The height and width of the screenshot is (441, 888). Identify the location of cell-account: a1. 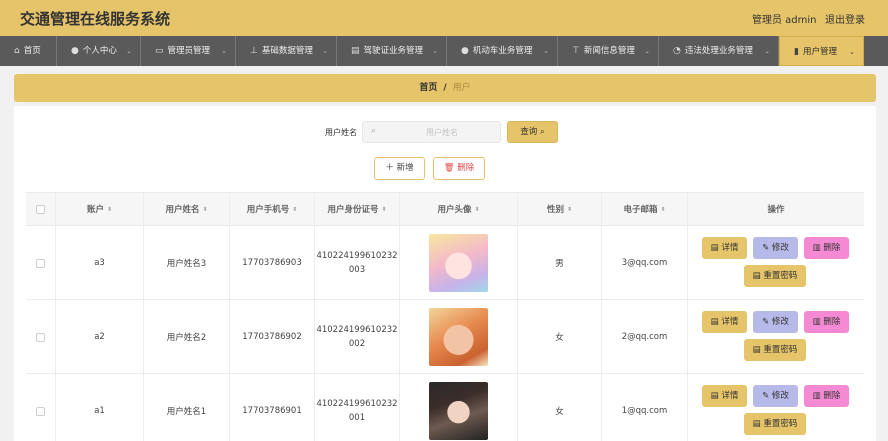
(100, 407).